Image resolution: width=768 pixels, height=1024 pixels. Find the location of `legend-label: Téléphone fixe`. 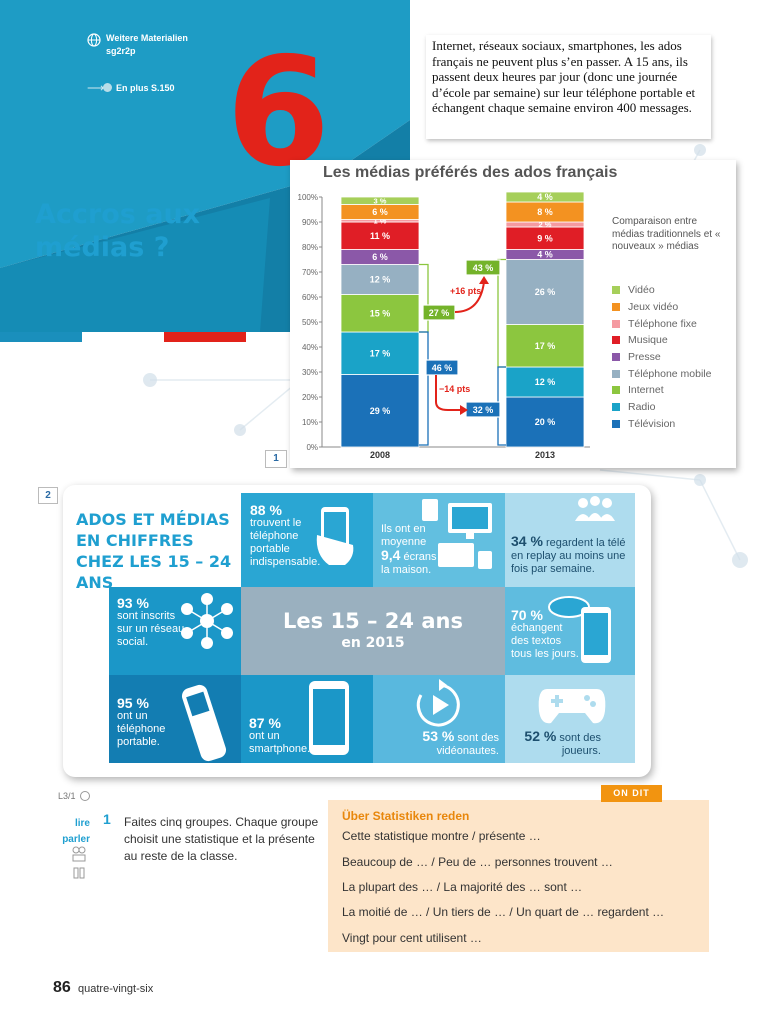

legend-label: Téléphone fixe is located at coordinates (662, 323).